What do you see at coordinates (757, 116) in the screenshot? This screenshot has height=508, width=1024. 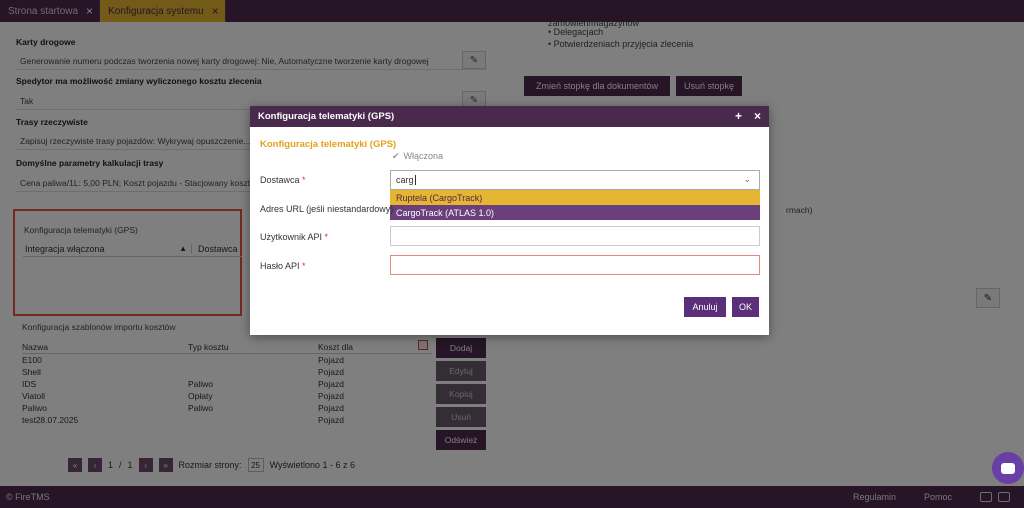 I see `close-icon: ×` at bounding box center [757, 116].